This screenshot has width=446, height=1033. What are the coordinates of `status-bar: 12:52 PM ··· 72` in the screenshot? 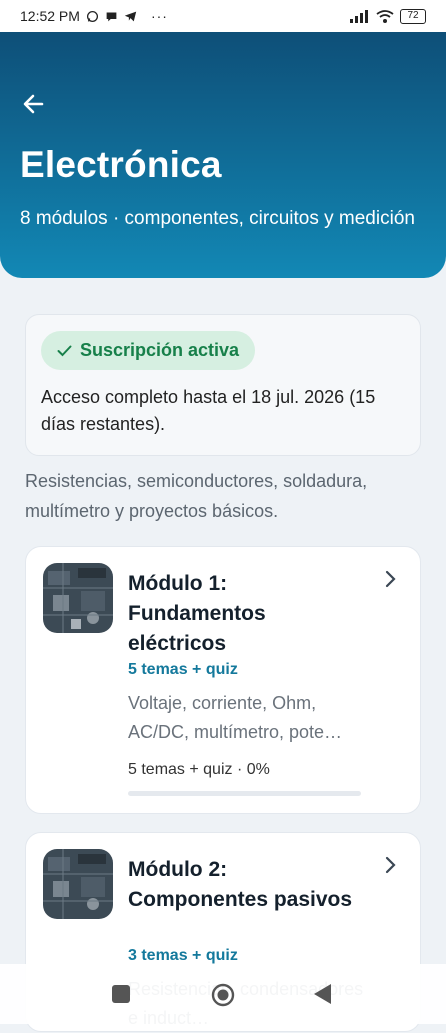 It's located at (223, 16).